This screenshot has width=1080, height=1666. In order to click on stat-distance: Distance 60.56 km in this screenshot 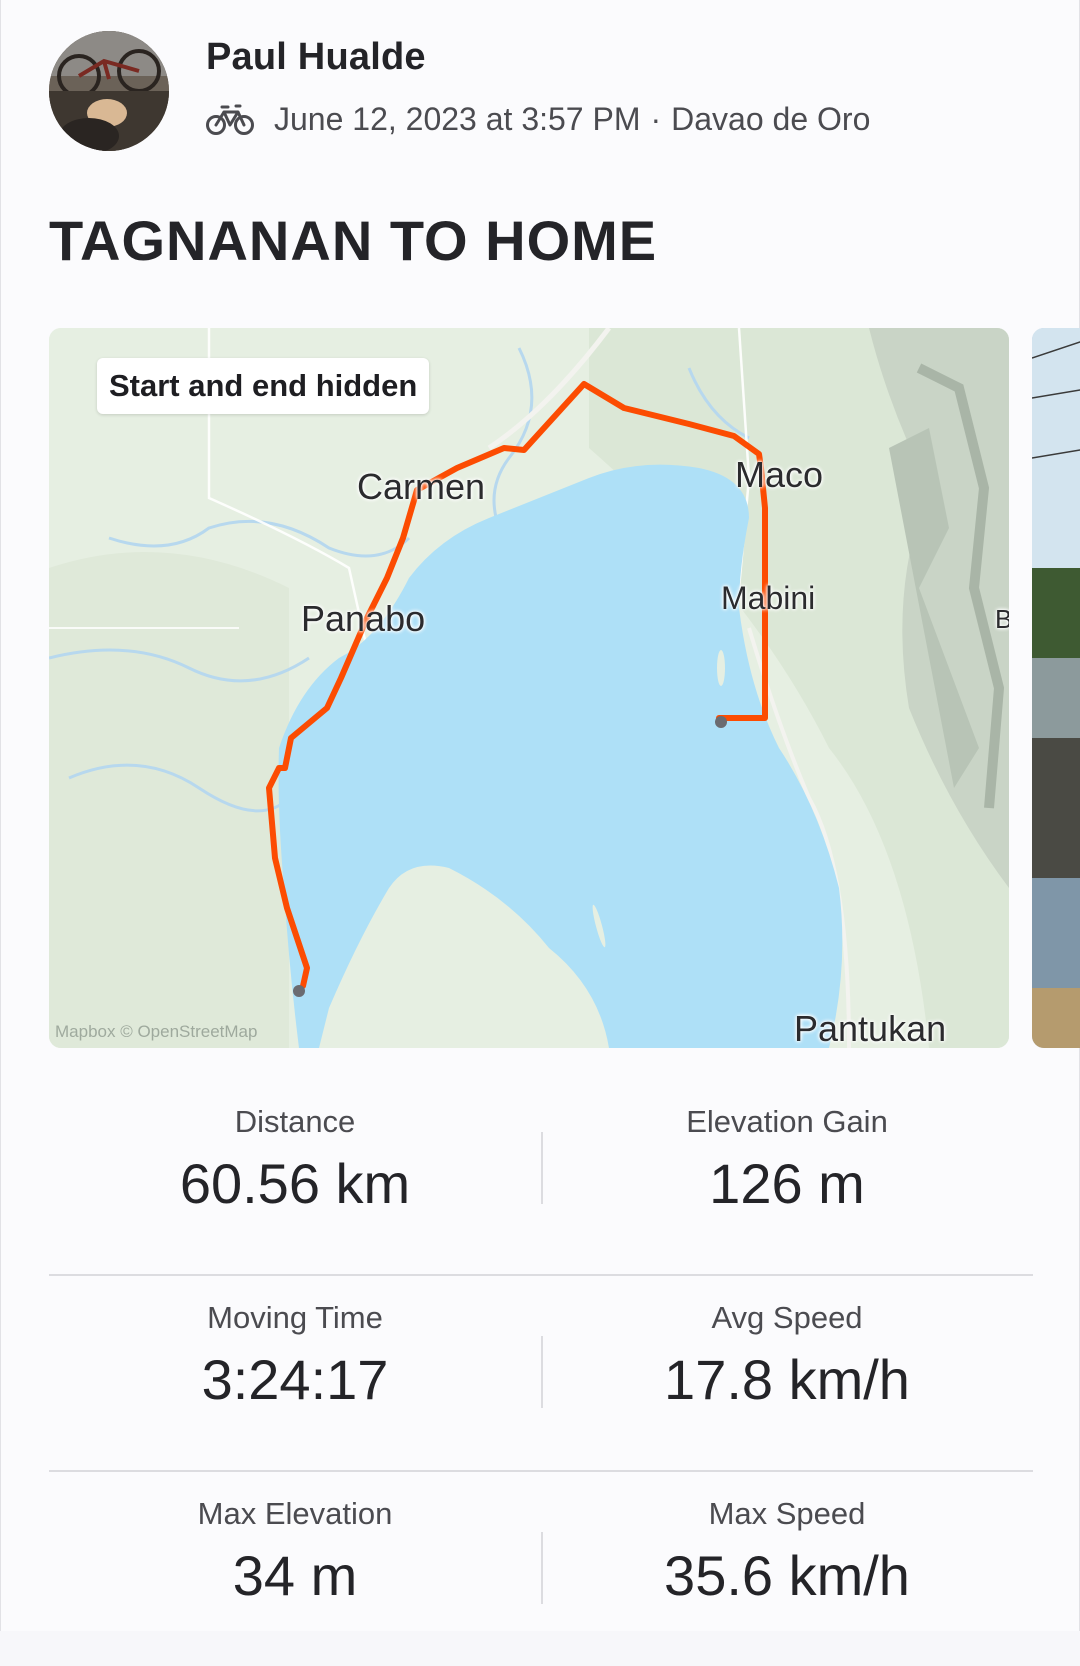, I will do `click(295, 1177)`.